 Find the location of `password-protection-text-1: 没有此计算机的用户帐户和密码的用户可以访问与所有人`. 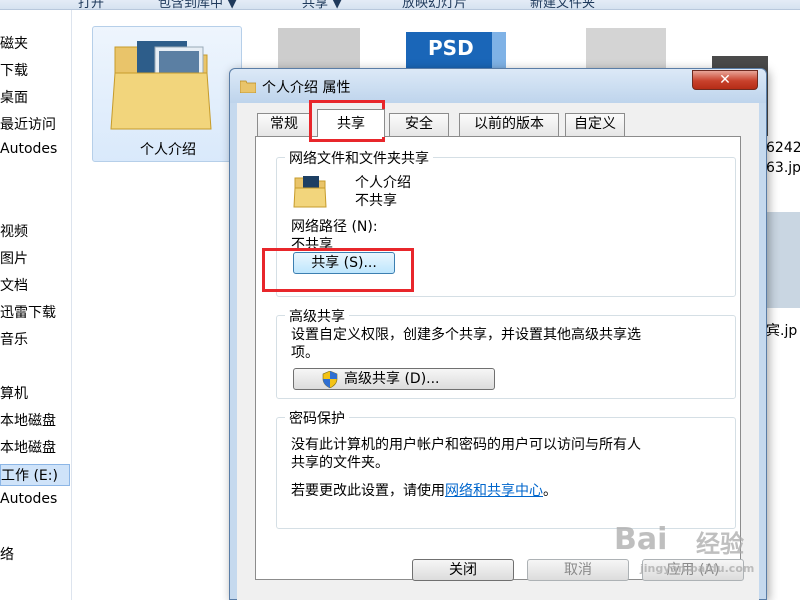

password-protection-text-1: 没有此计算机的用户帐户和密码的用户可以访问与所有人 is located at coordinates (466, 445).